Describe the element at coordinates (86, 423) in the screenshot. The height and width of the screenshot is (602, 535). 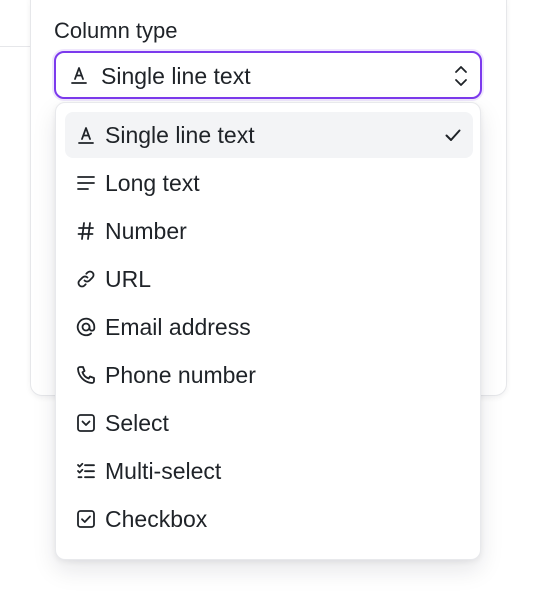
I see `select-box-icon` at that location.